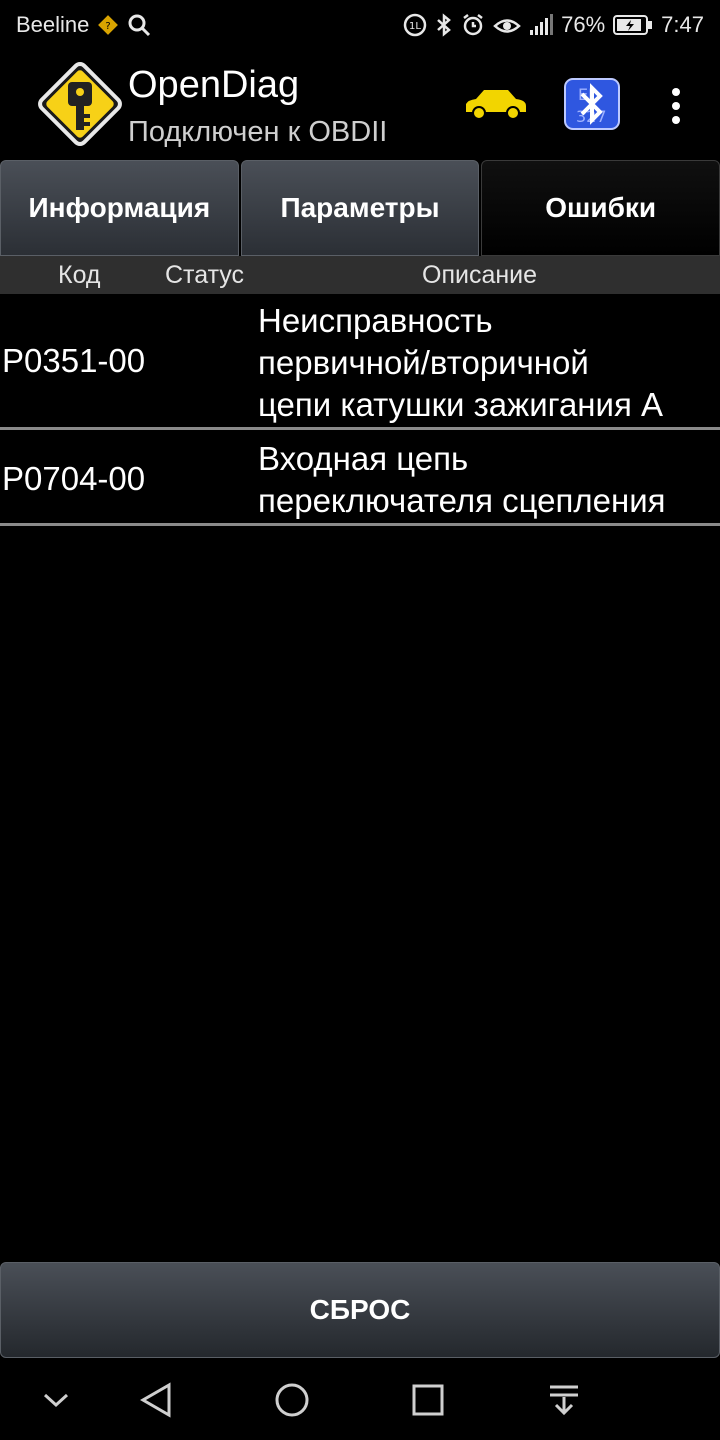 This screenshot has width=720, height=1440. Describe the element at coordinates (541, 25) in the screenshot. I see `signal-icon` at that location.